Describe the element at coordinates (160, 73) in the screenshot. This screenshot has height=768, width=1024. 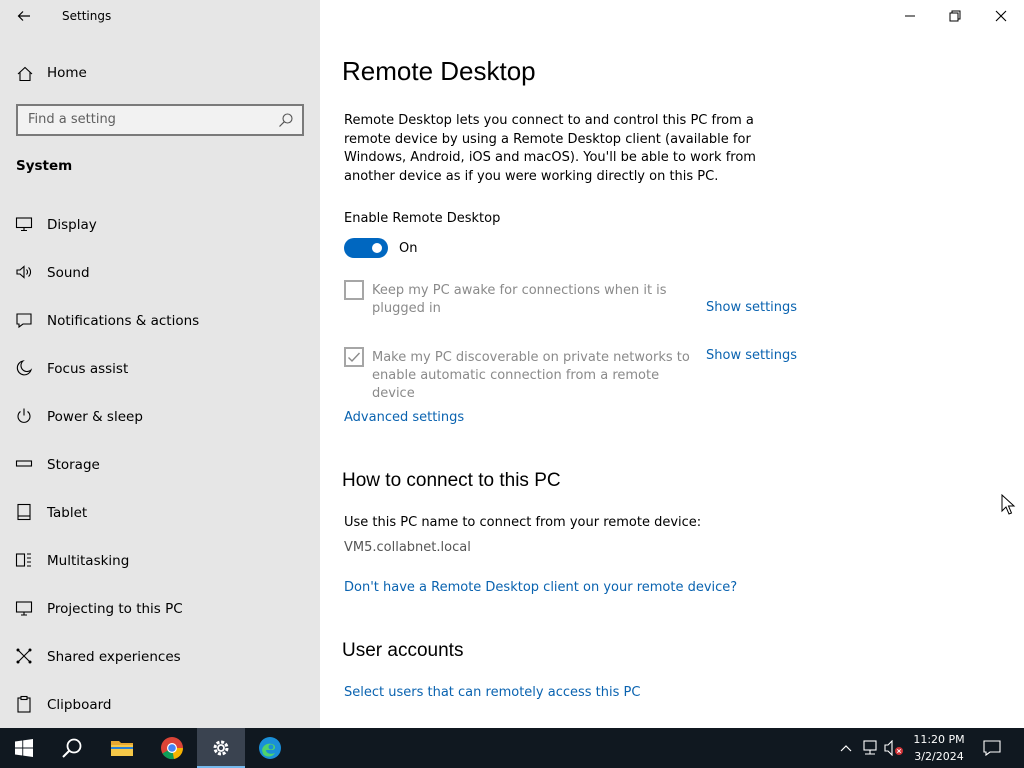
I see `home-nav-item: Home` at that location.